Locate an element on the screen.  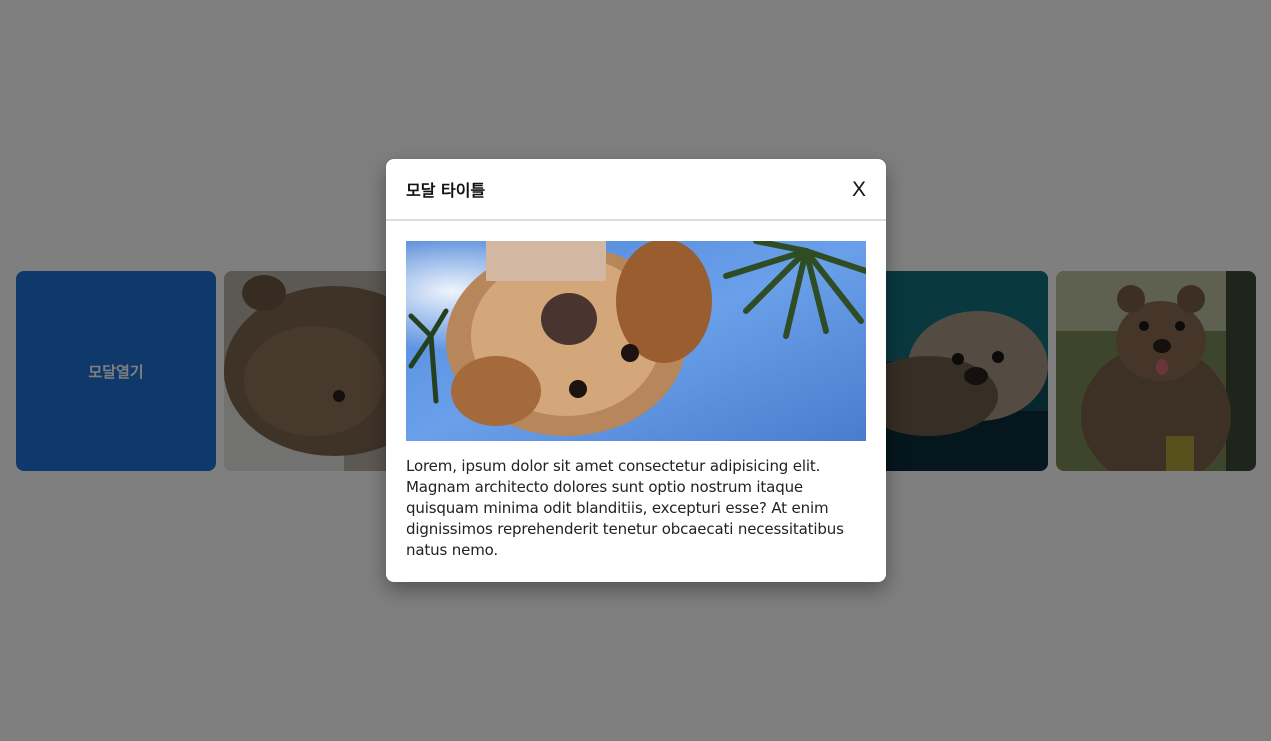
upside-down-dog-photo is located at coordinates (636, 341).